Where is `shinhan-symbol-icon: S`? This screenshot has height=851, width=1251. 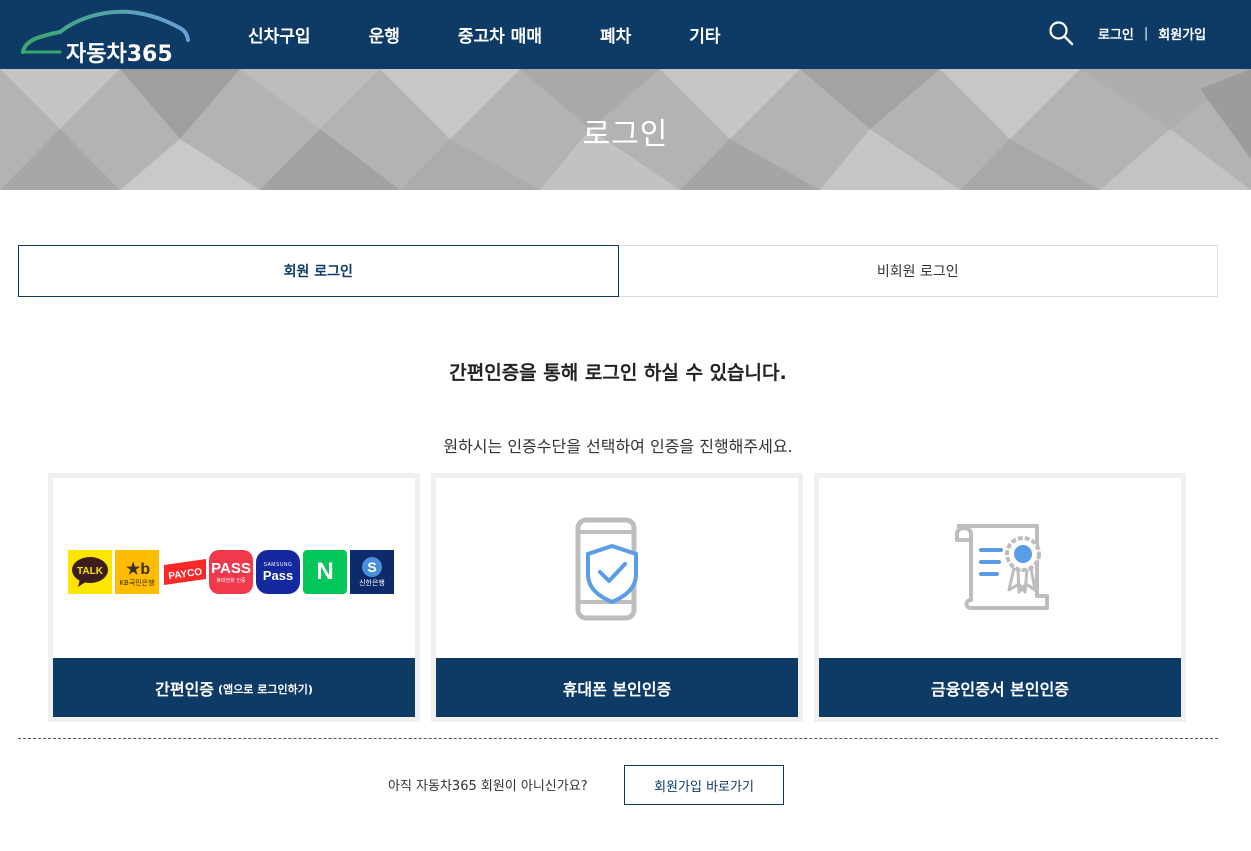
shinhan-symbol-icon: S is located at coordinates (372, 567).